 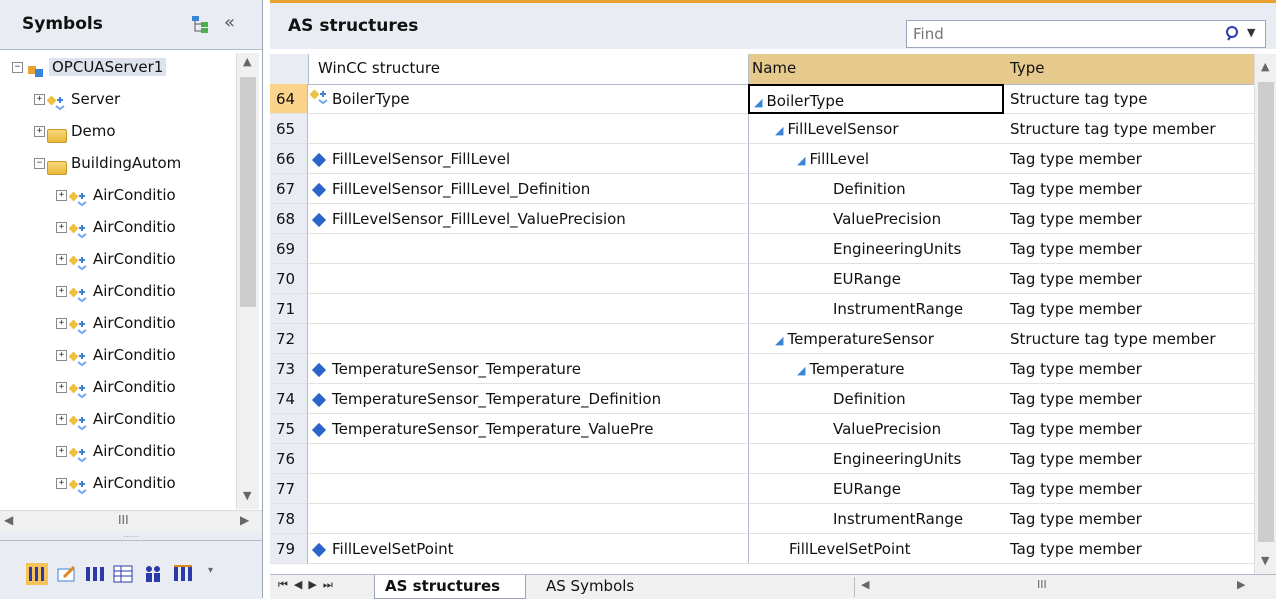 What do you see at coordinates (289, 489) in the screenshot?
I see `row-number: 77` at bounding box center [289, 489].